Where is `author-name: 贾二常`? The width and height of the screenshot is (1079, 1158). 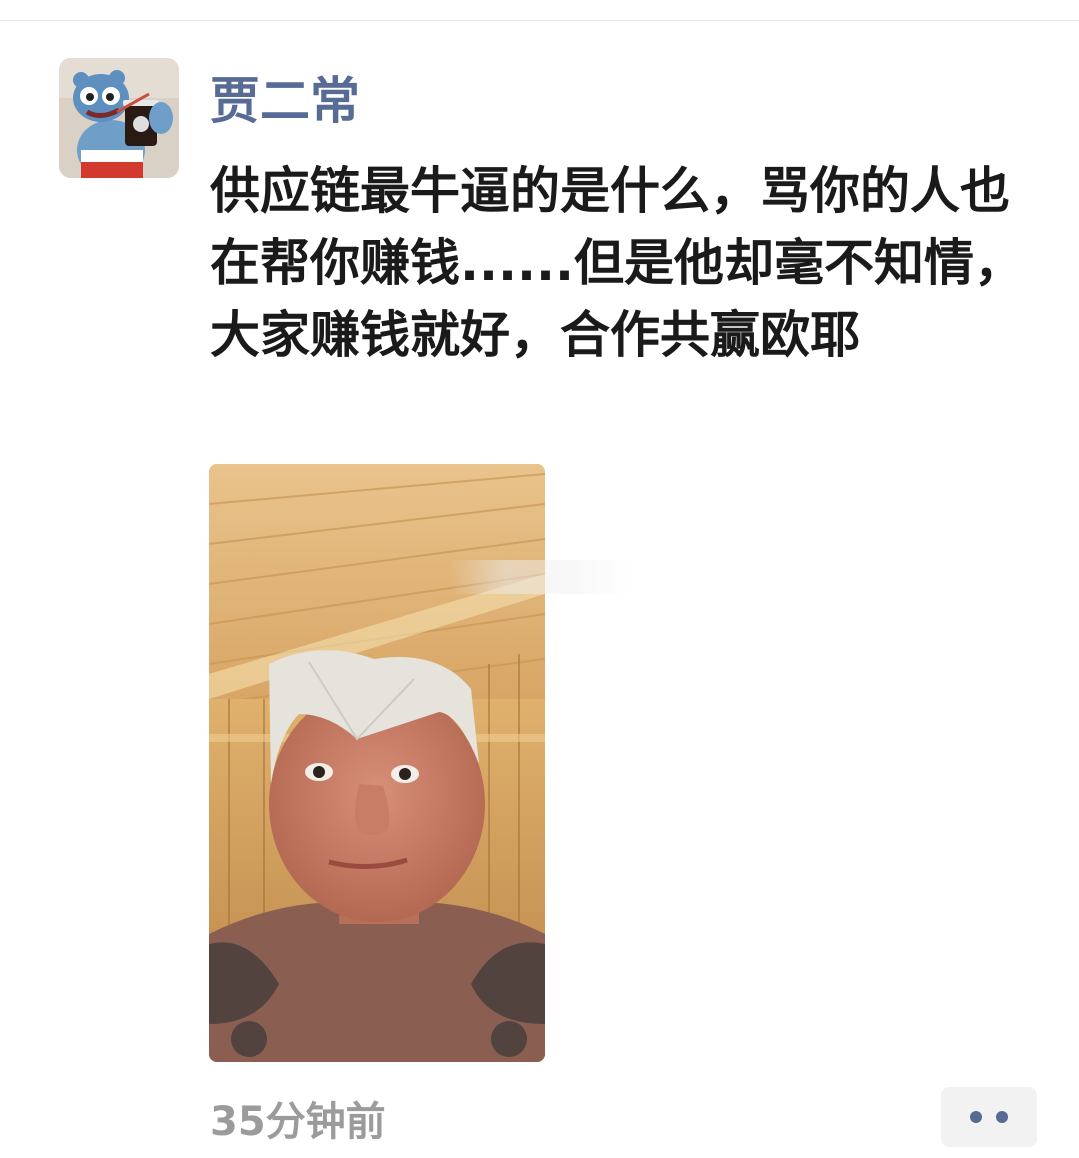 author-name: 贾二常 is located at coordinates (285, 101).